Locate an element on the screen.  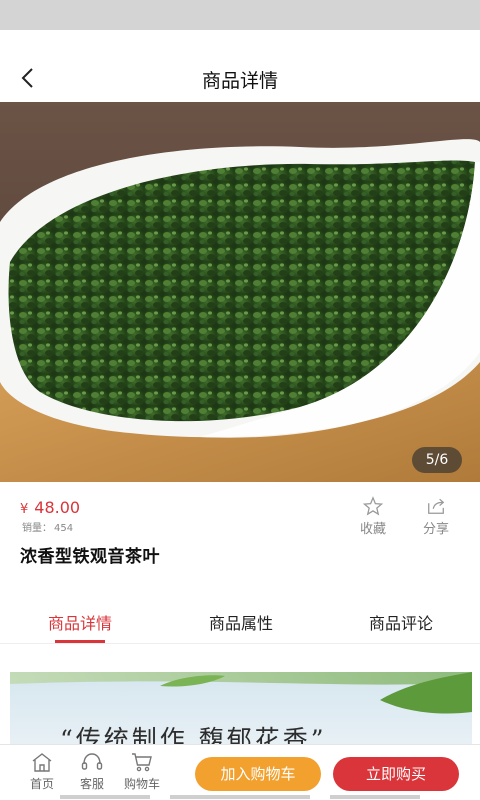
gesture-bar is located at coordinates (240, 797).